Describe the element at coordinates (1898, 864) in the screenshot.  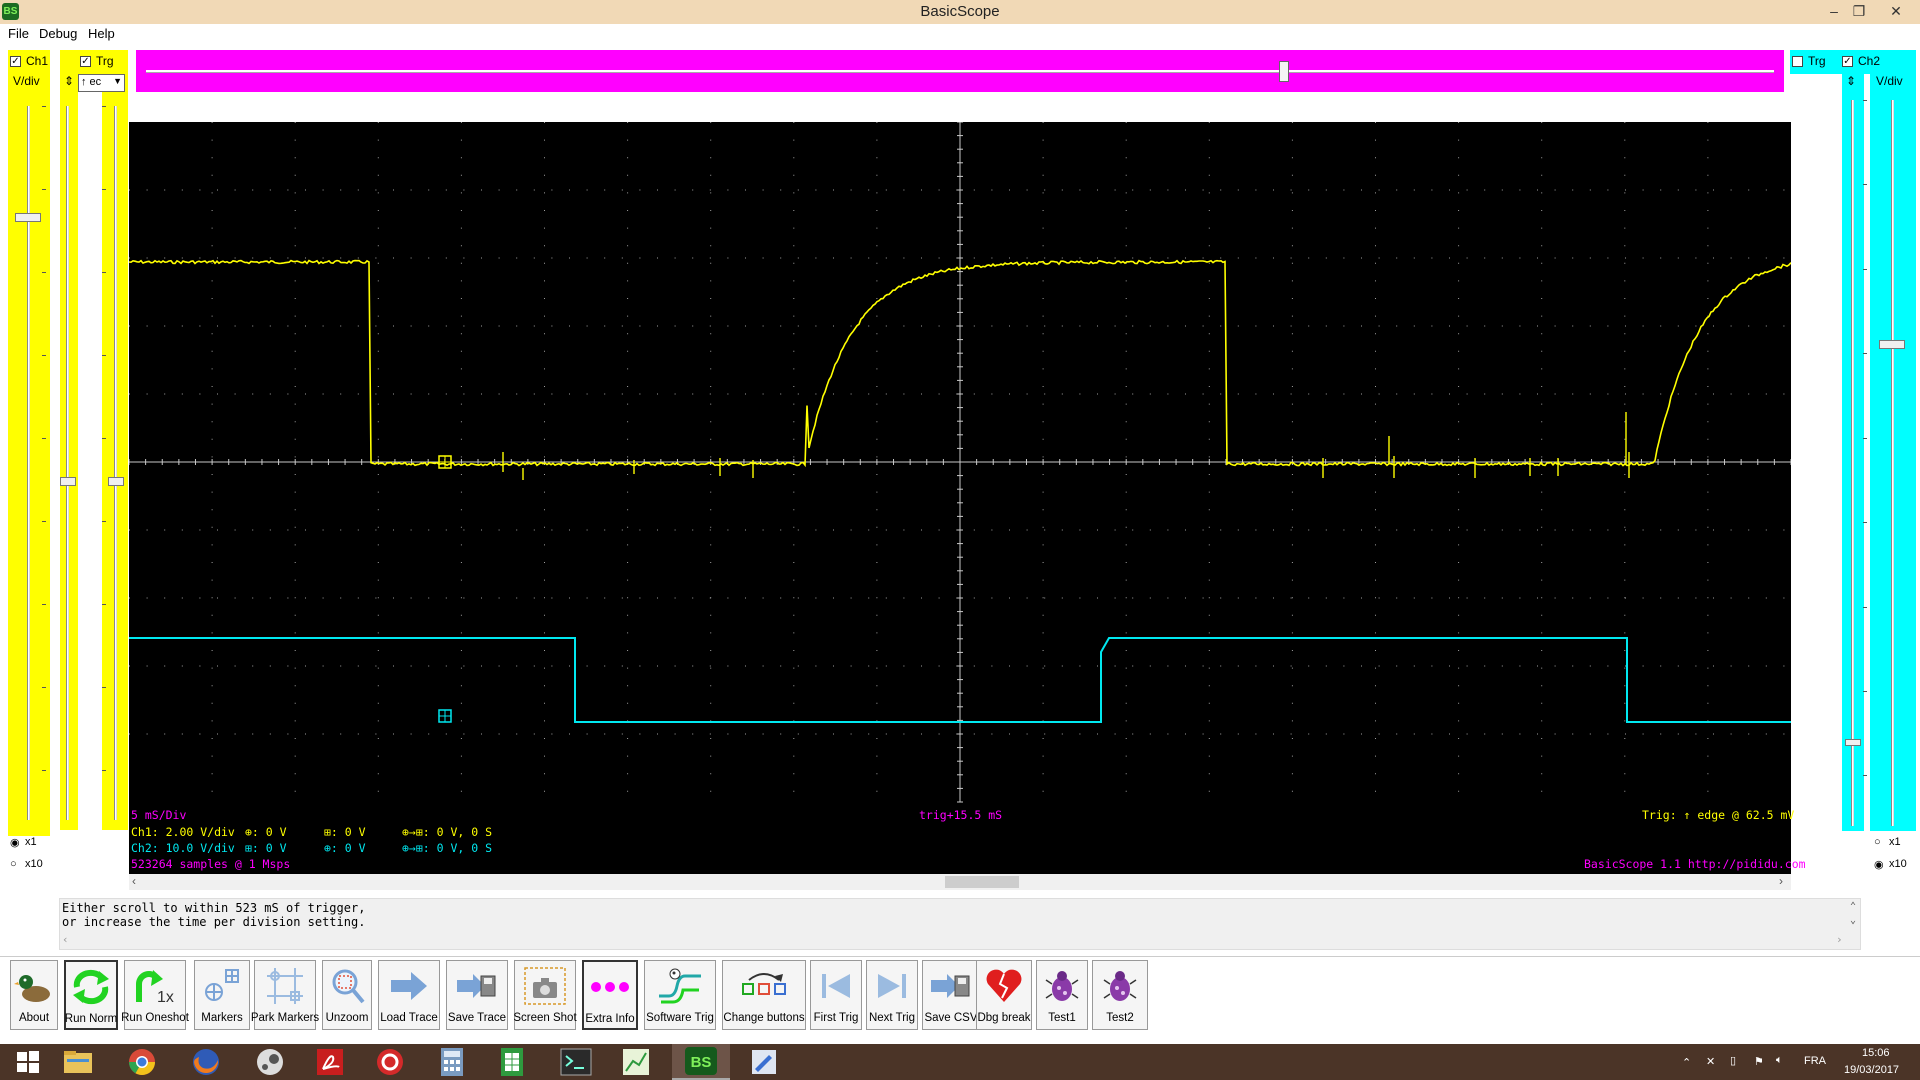
I see `ch2-x10-label: x10` at that location.